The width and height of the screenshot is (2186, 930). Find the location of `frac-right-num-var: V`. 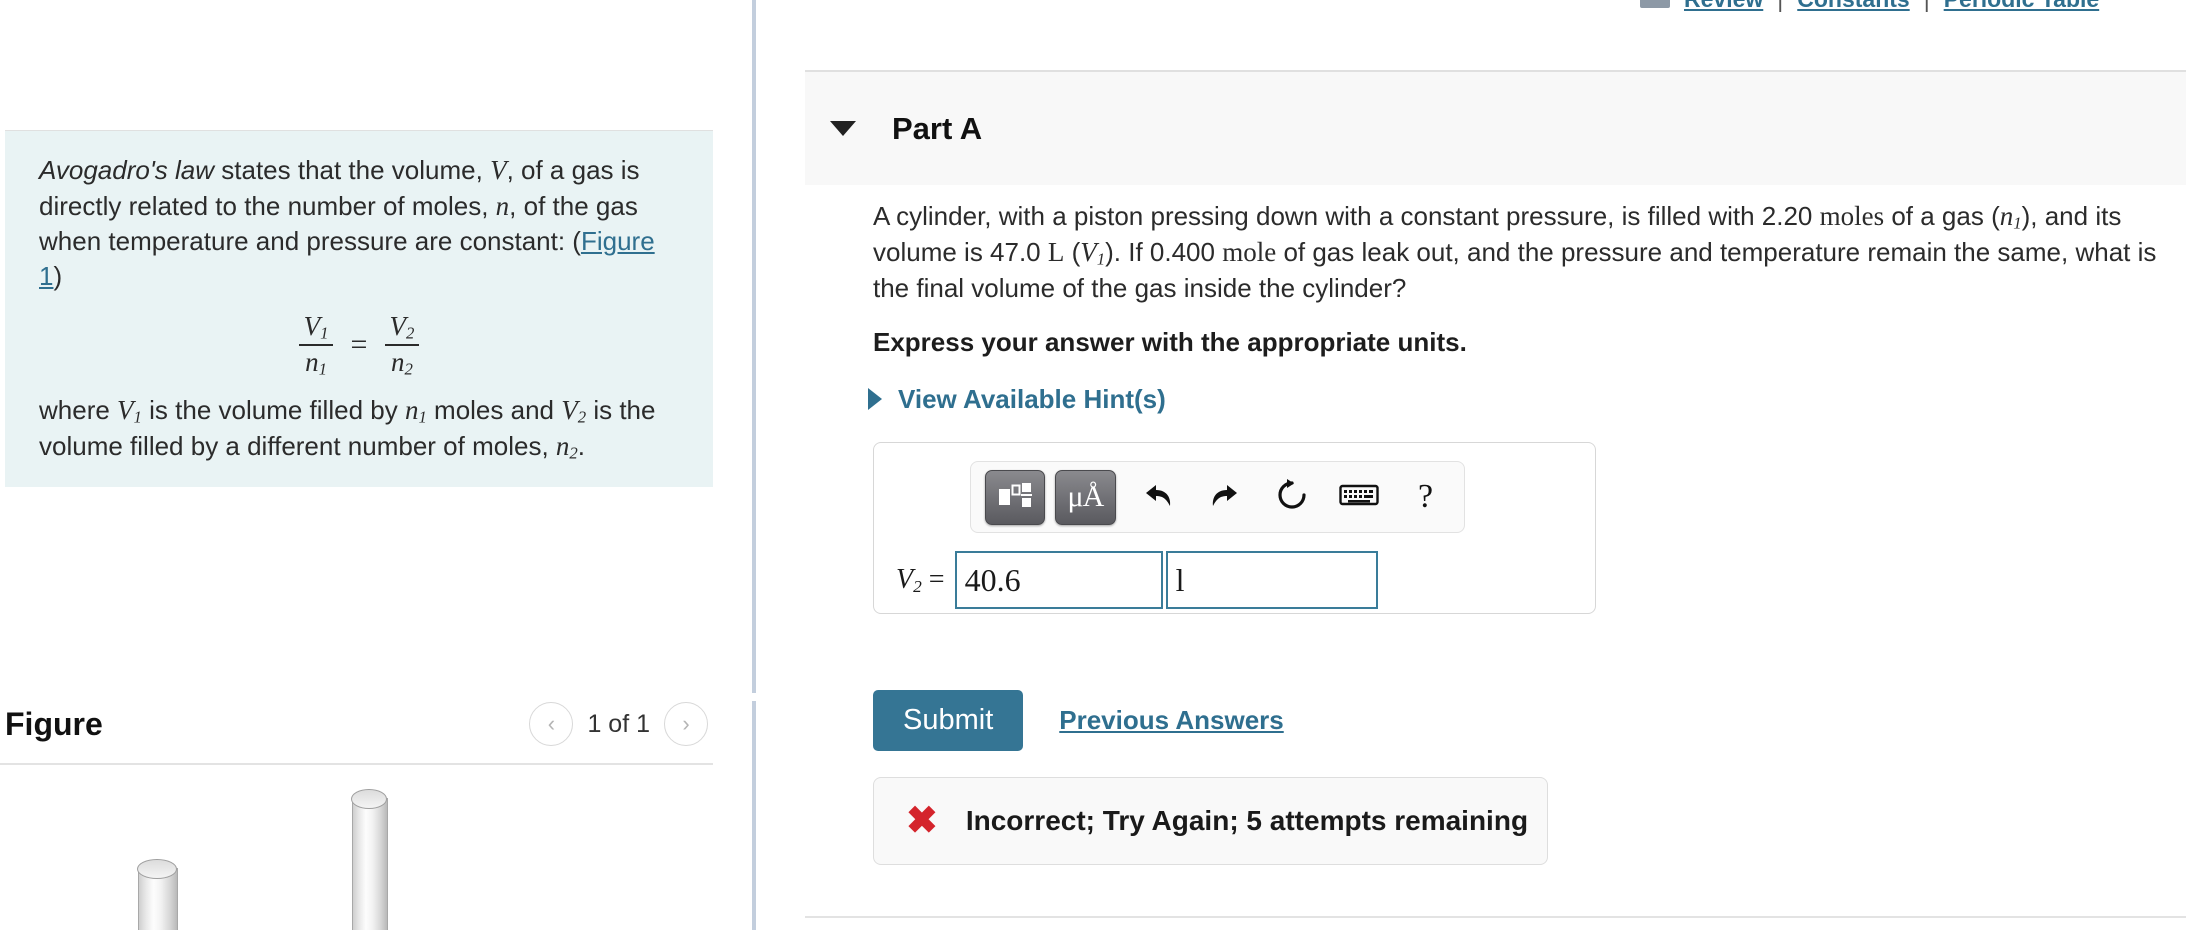

frac-right-num-var: V is located at coordinates (397, 325).